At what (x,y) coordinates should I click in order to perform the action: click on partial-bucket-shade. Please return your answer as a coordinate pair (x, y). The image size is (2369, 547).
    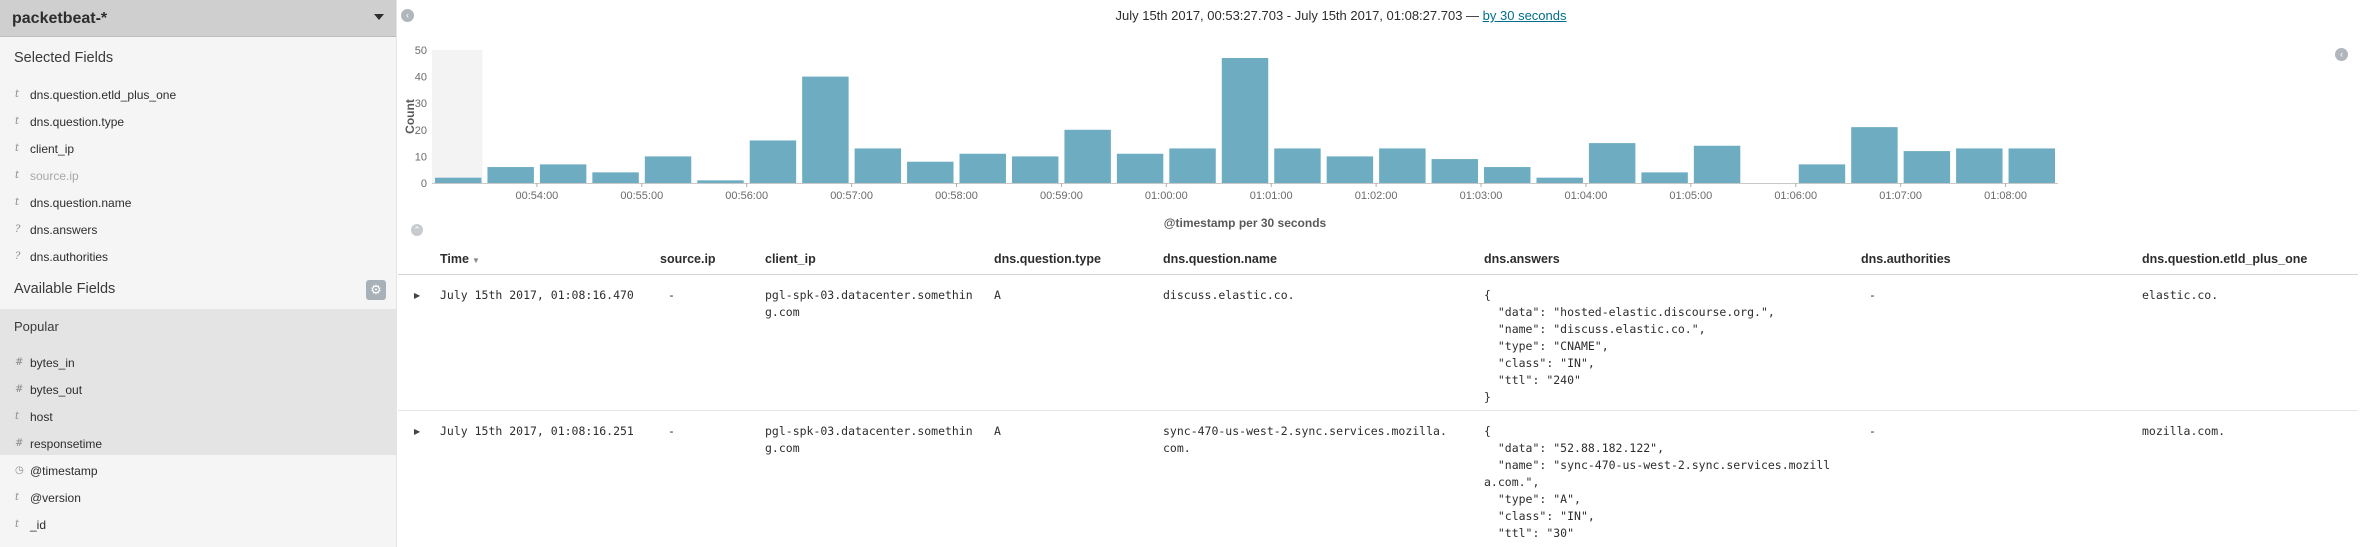
    Looking at the image, I should click on (457, 116).